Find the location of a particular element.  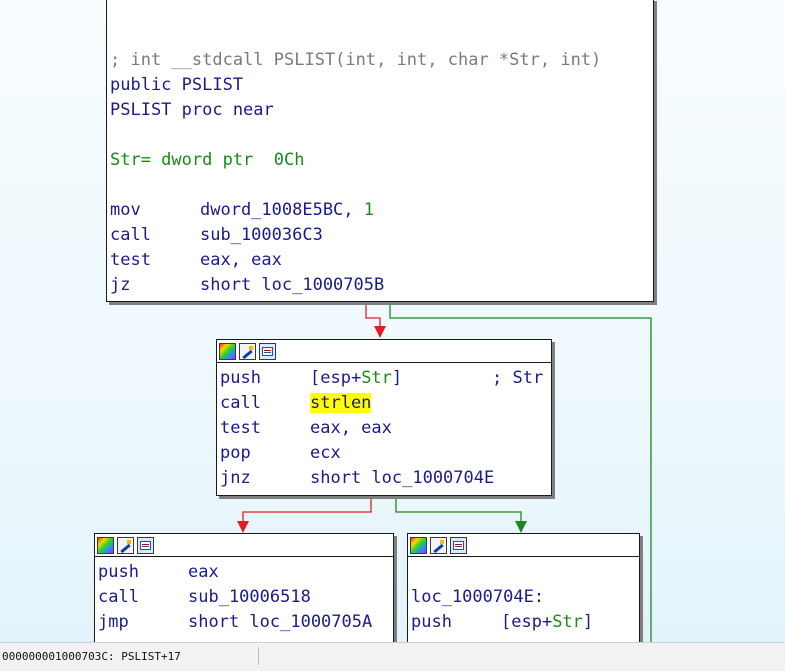

edge-true-mid-to-right is located at coordinates (458, 511).